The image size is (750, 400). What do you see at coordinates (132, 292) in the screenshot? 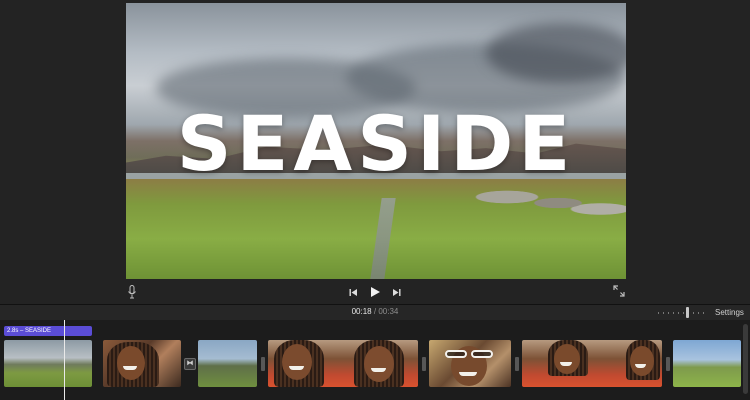
I see `microphone-icon` at bounding box center [132, 292].